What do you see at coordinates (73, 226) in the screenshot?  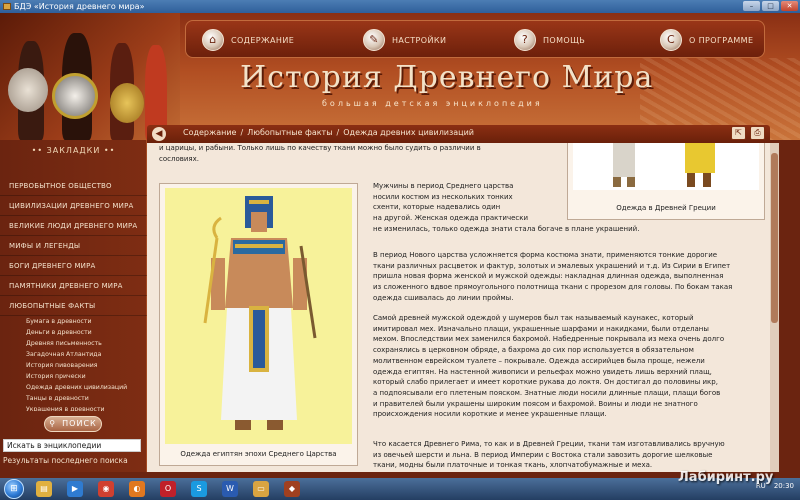 I see `sidebar-item-great-people: ВЕЛИКИЕ ЛЮДИ ДРЕВНЕГО МИРА` at bounding box center [73, 226].